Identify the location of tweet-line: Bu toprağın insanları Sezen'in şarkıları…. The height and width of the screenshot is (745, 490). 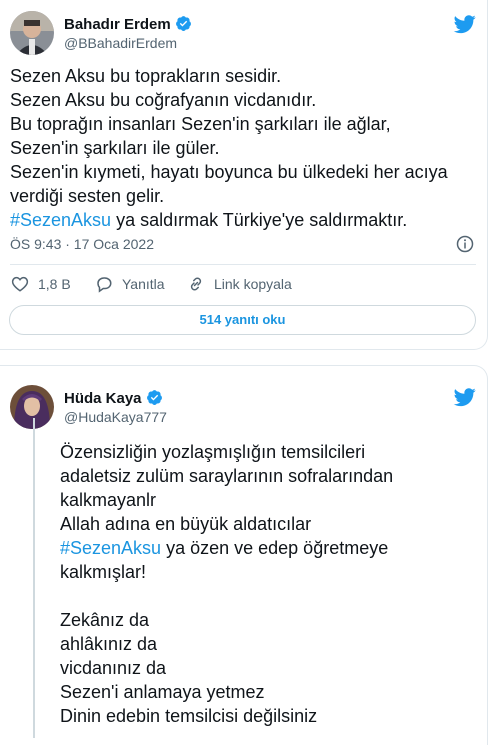
(200, 124).